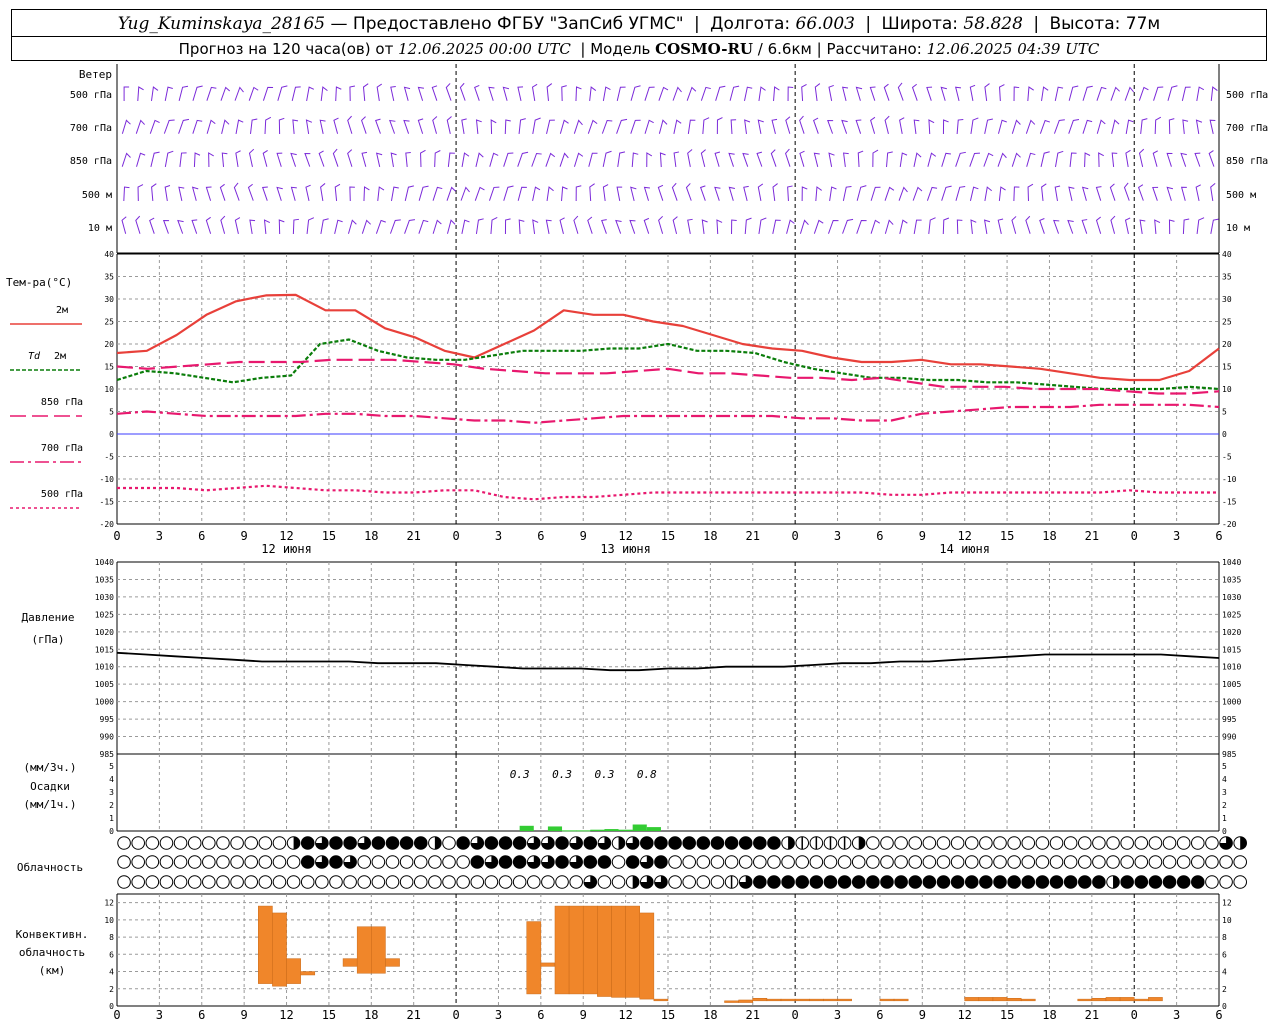 The height and width of the screenshot is (1024, 1280). What do you see at coordinates (498, 1015) in the screenshot?
I see `convective-x-tick: 3` at bounding box center [498, 1015].